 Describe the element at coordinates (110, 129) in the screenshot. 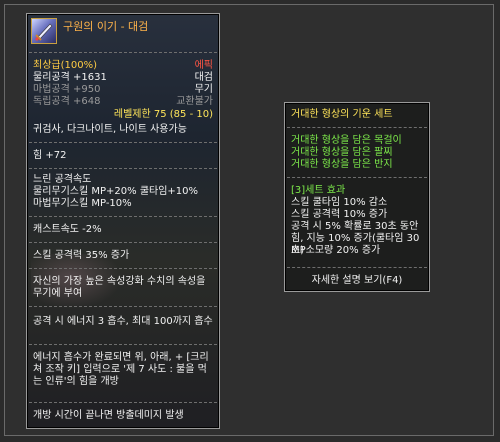

I see `usable-classes: 귀검사, 다크나이트, 나이트 사용가능` at that location.